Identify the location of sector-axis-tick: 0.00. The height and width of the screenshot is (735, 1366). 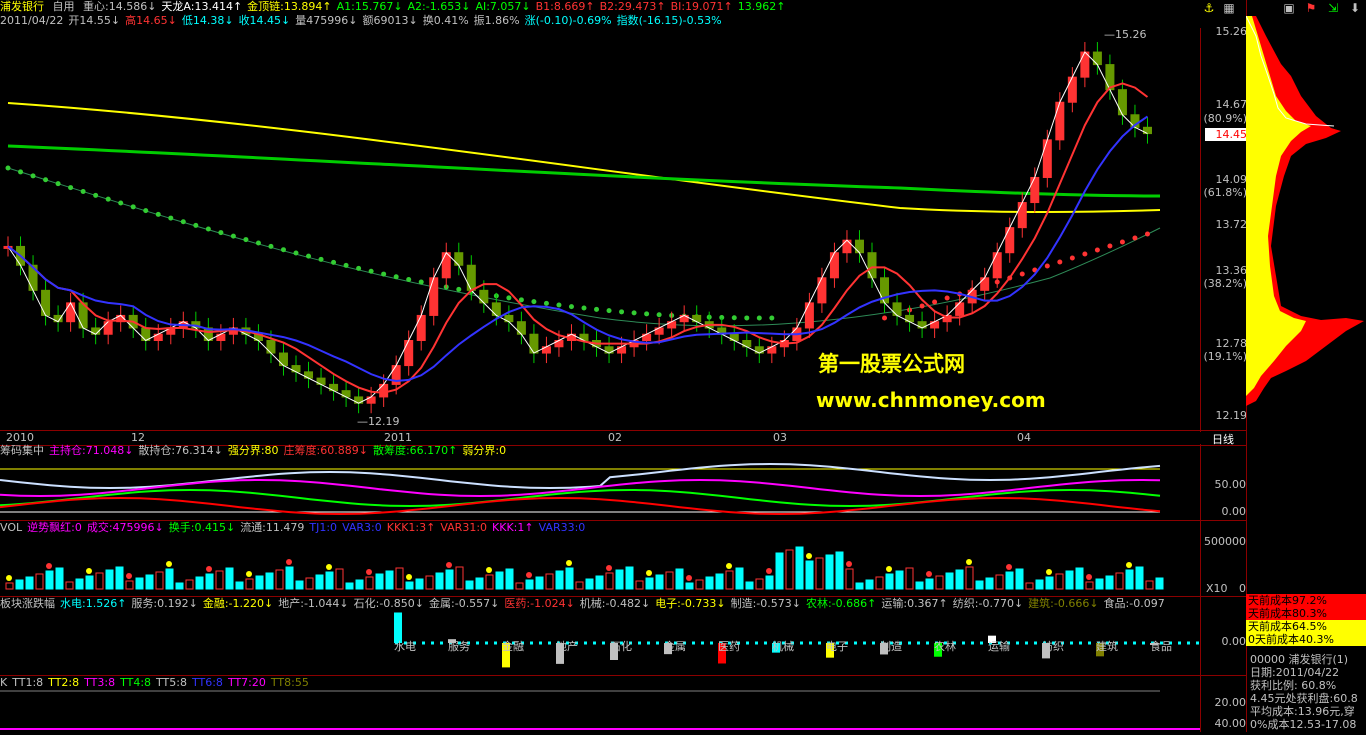
(1234, 641).